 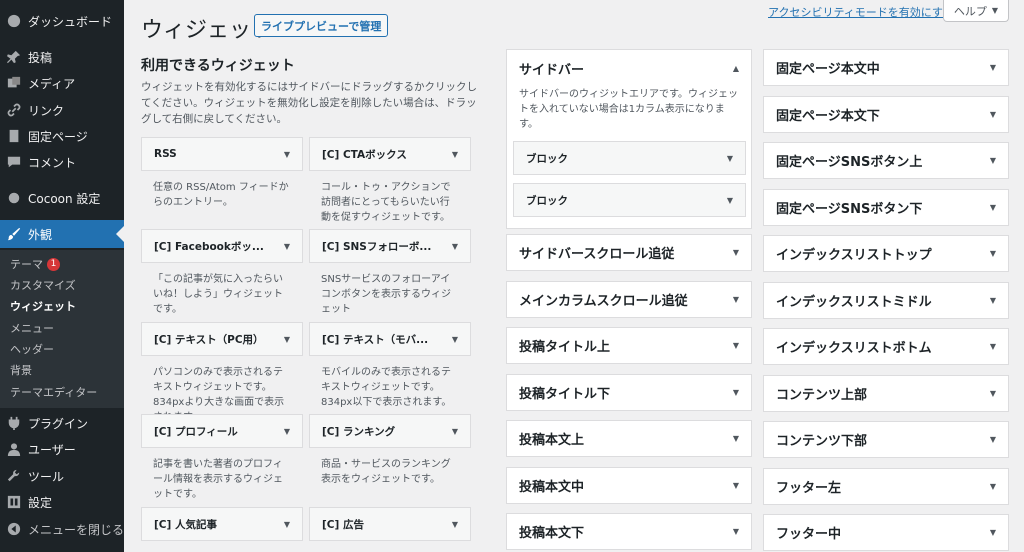 What do you see at coordinates (62, 476) in the screenshot?
I see `menu-tools: ツール` at bounding box center [62, 476].